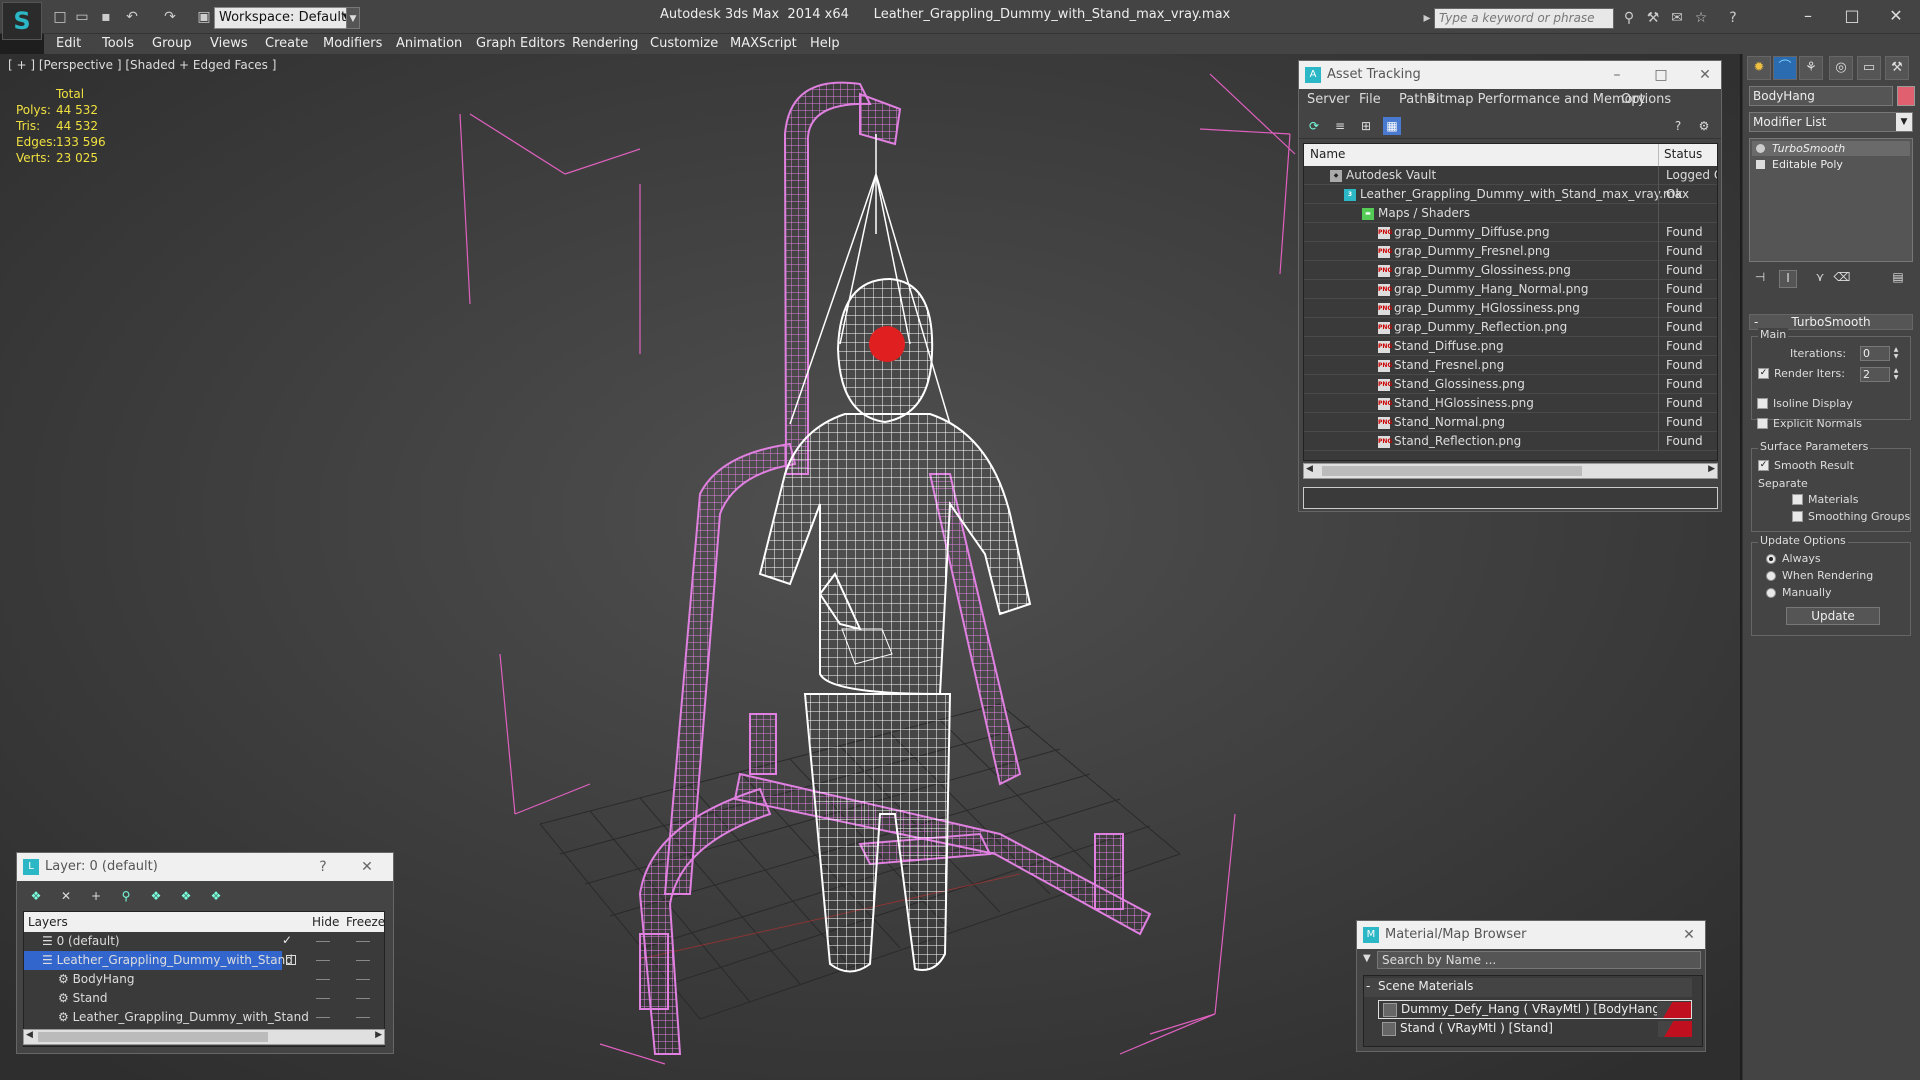 The width and height of the screenshot is (1920, 1080). I want to click on menu-graph-editors: Graph Editors, so click(520, 44).